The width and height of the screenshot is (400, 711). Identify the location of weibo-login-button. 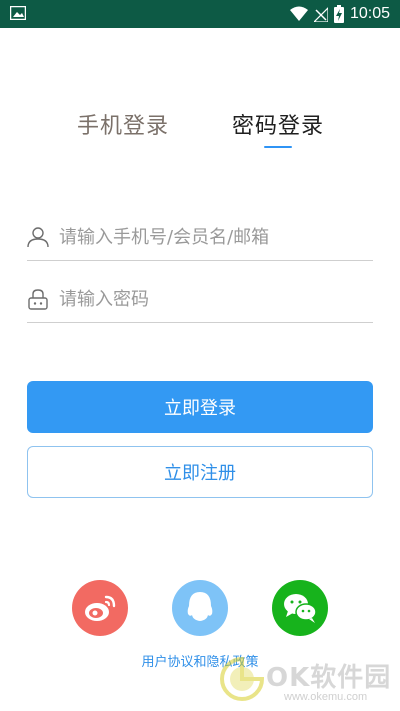
(100, 608).